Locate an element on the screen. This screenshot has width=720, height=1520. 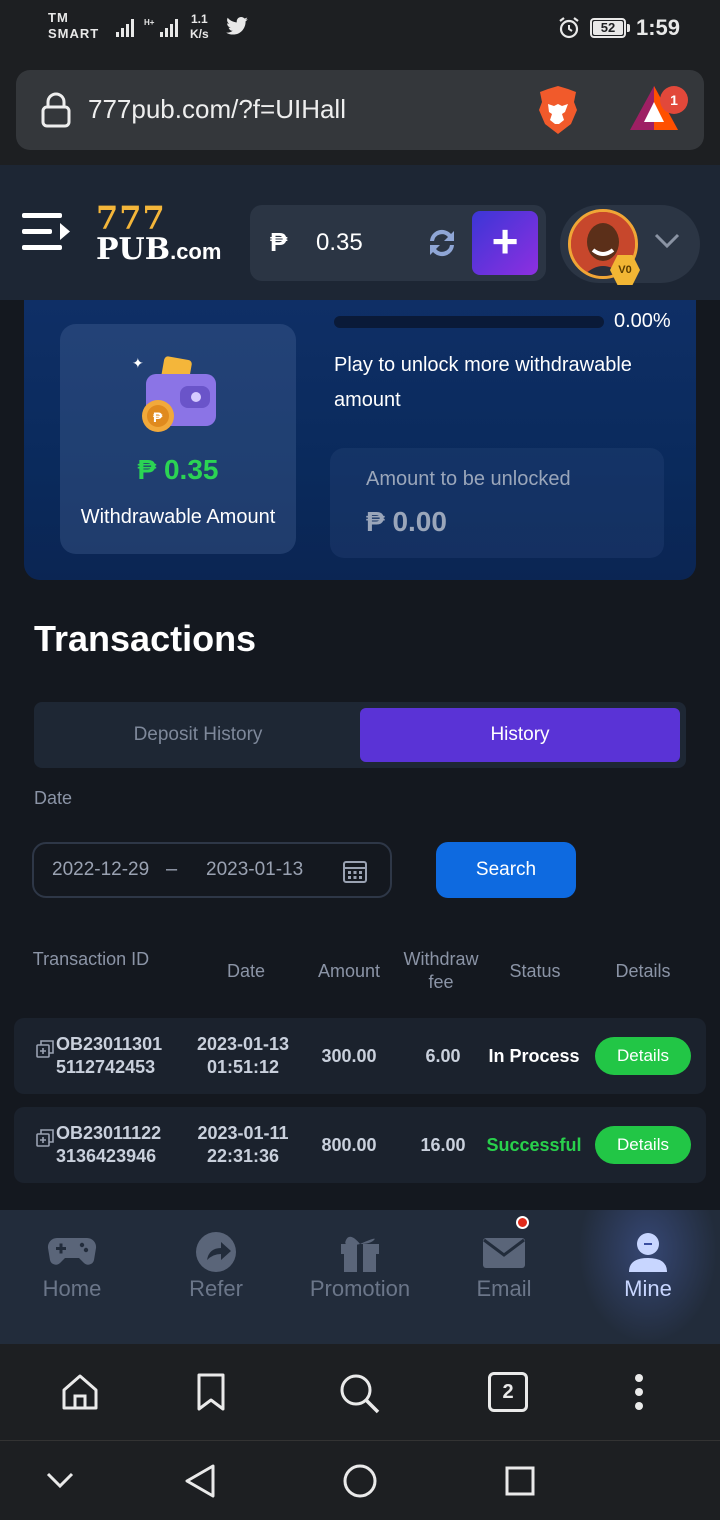
logo-suffix: .com is located at coordinates (196, 251).